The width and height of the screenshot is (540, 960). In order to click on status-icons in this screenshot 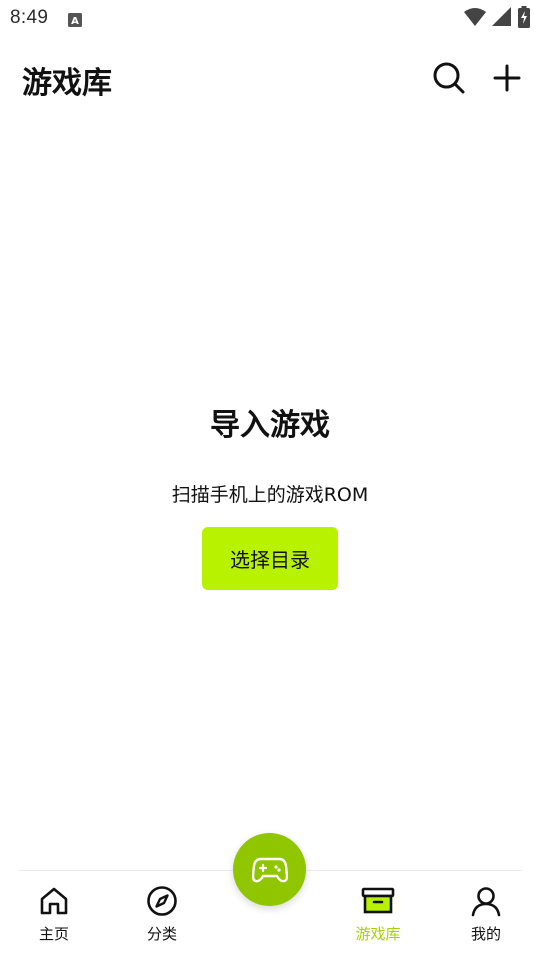, I will do `click(497, 19)`.